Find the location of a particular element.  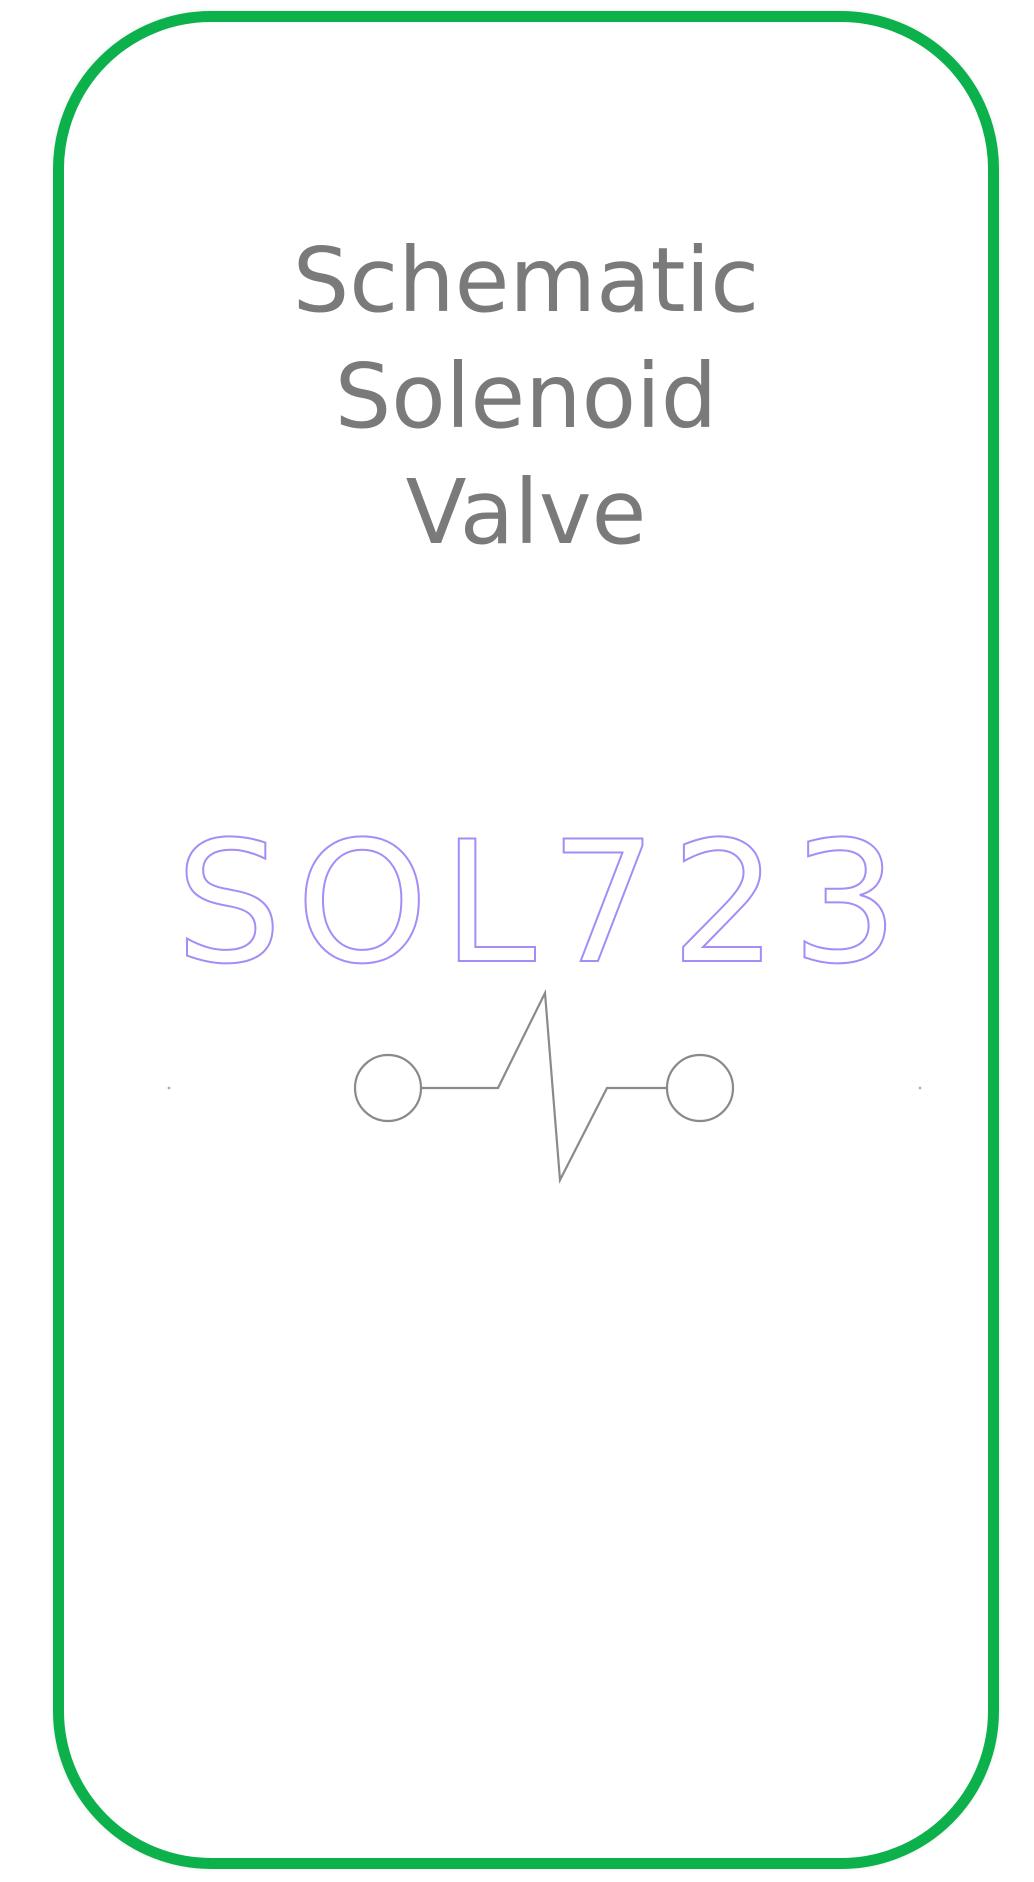

coil-wire is located at coordinates (544, 1086).